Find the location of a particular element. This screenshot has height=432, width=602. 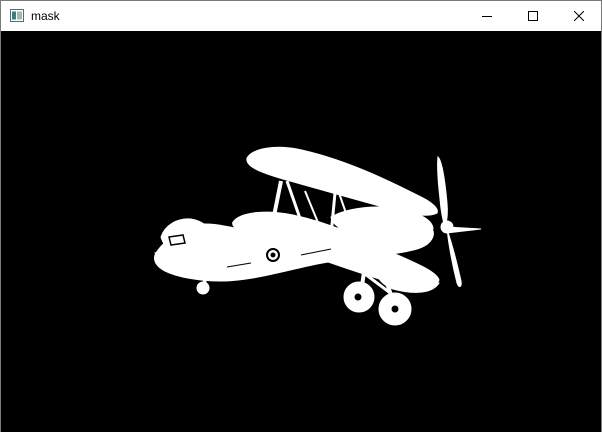

app-icon is located at coordinates (17, 15).